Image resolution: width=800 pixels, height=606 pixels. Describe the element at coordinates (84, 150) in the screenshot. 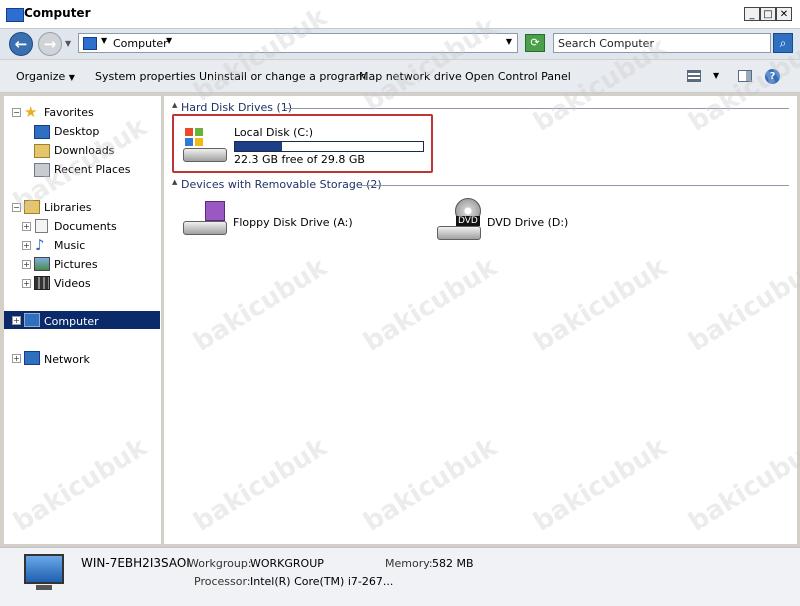

I see `nav-downloads: Downloads` at that location.